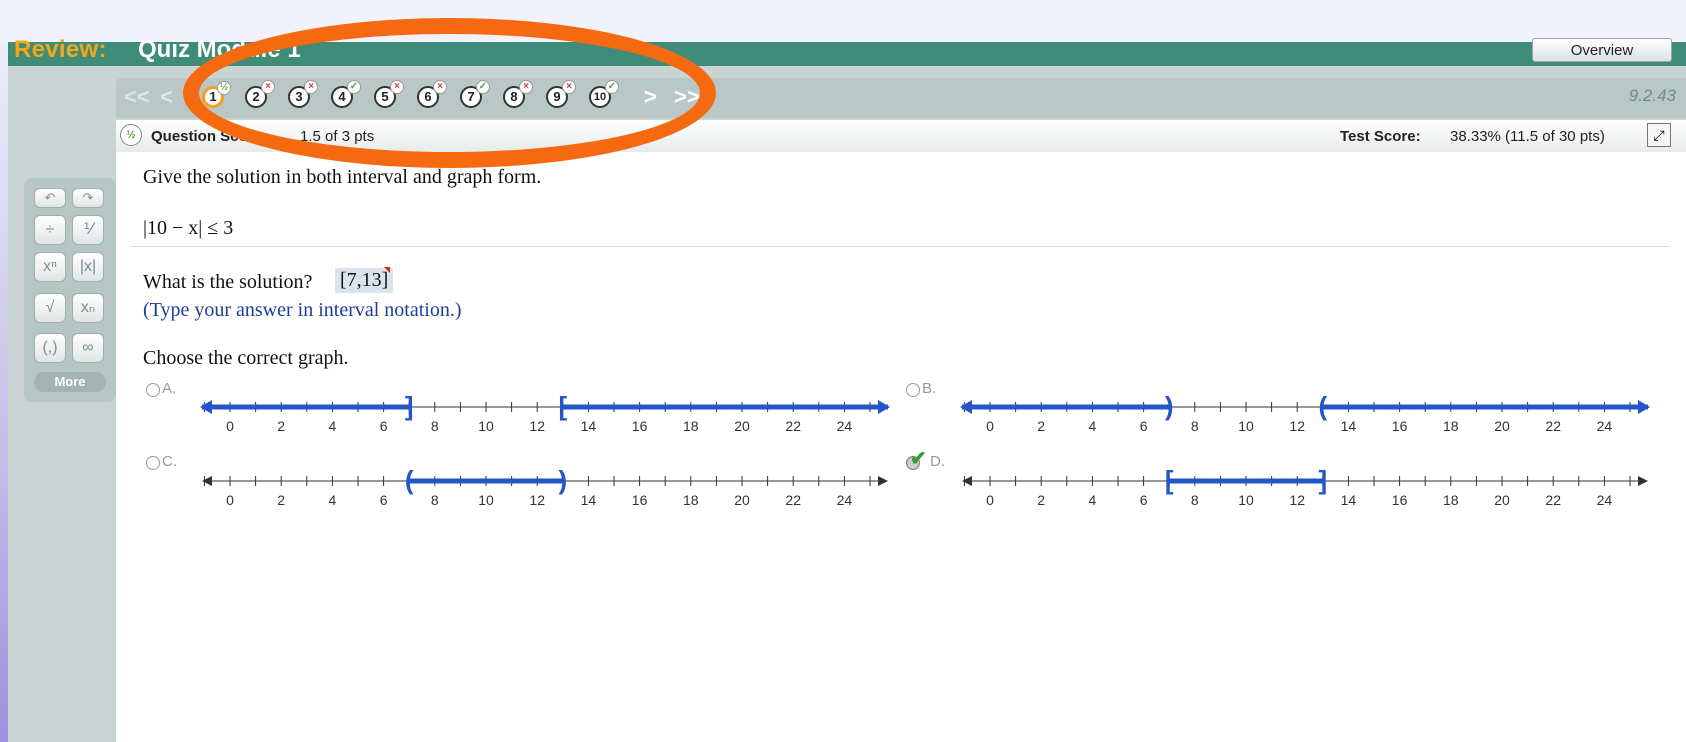 This screenshot has width=1686, height=742. What do you see at coordinates (153, 463) in the screenshot?
I see `option-c-radio` at bounding box center [153, 463].